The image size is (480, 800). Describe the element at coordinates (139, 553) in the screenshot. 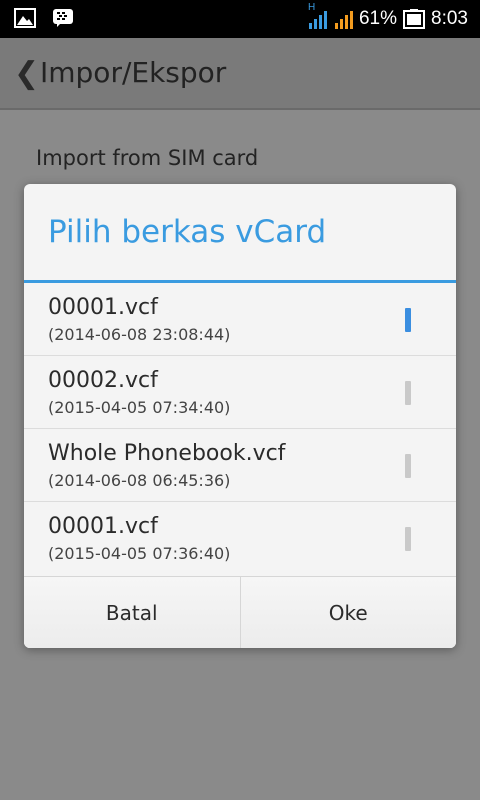

I see `file-date: (2015-04-05 07:36:40)` at that location.